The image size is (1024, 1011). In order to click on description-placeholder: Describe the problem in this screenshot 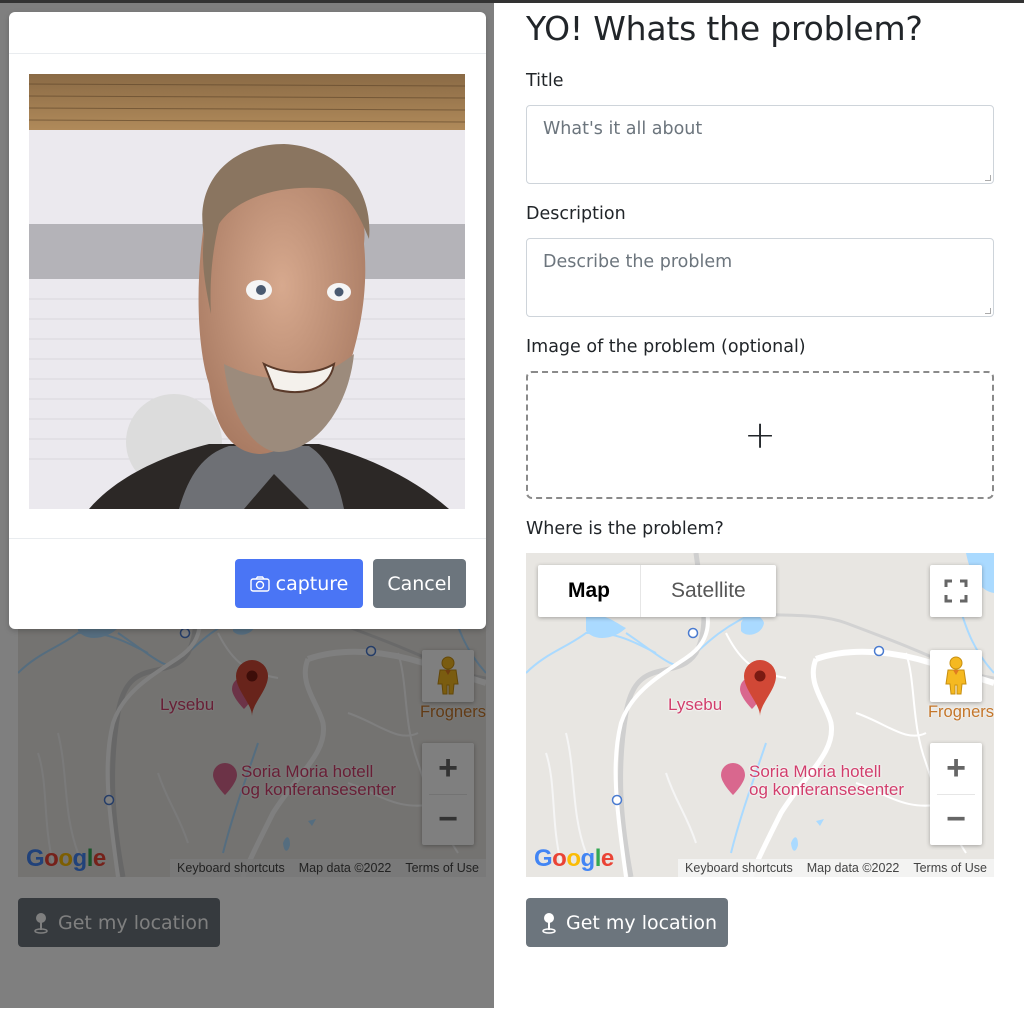, I will do `click(638, 262)`.